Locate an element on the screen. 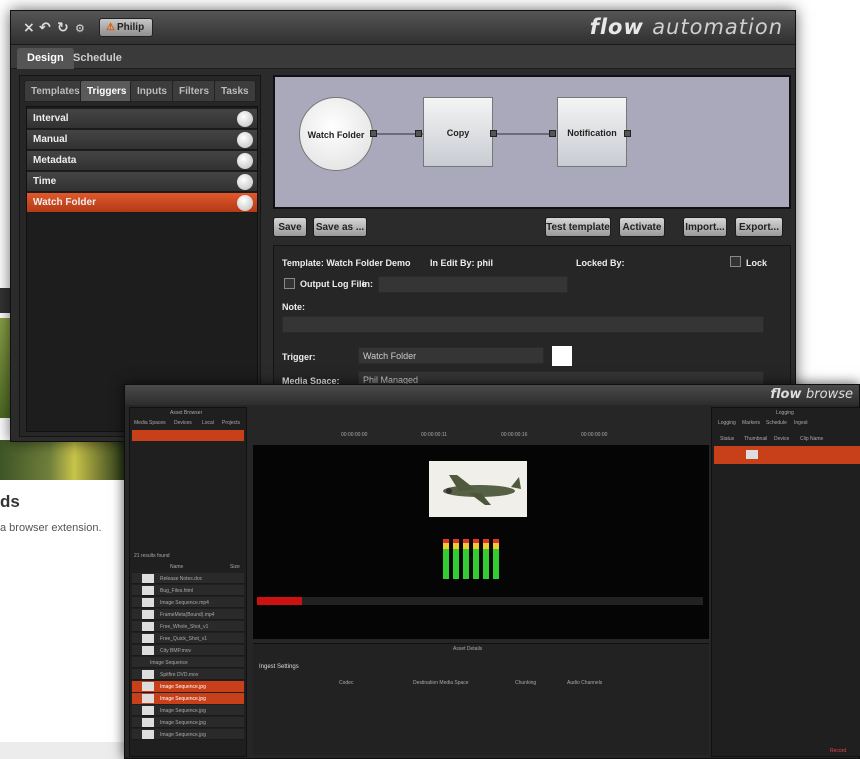  workflow-canvas: Watch Folder Copy Notification is located at coordinates (532, 142).